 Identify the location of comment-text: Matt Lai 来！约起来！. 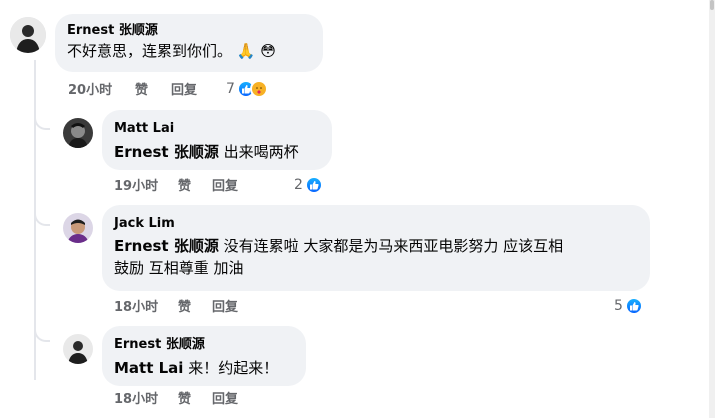
(204, 368).